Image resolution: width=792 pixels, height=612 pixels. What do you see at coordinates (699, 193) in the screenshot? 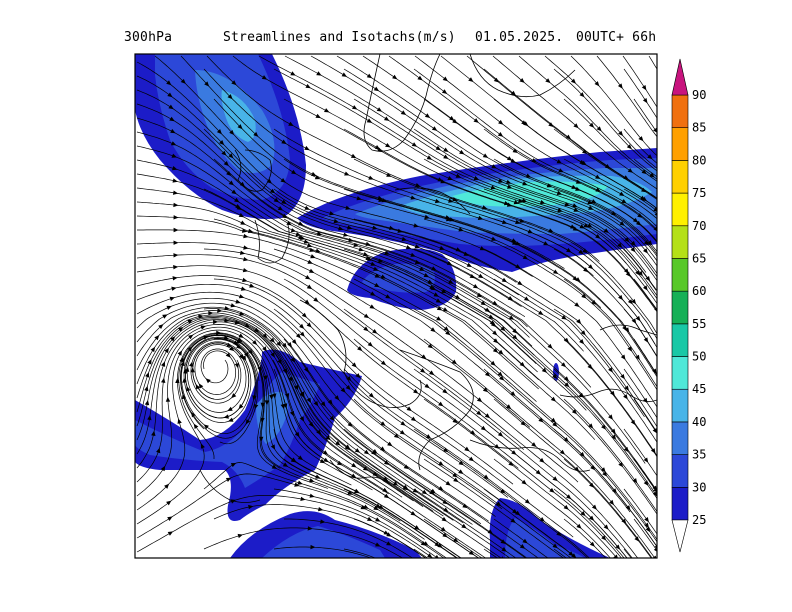
I see `colorbar-tick-label: 75` at bounding box center [699, 193].